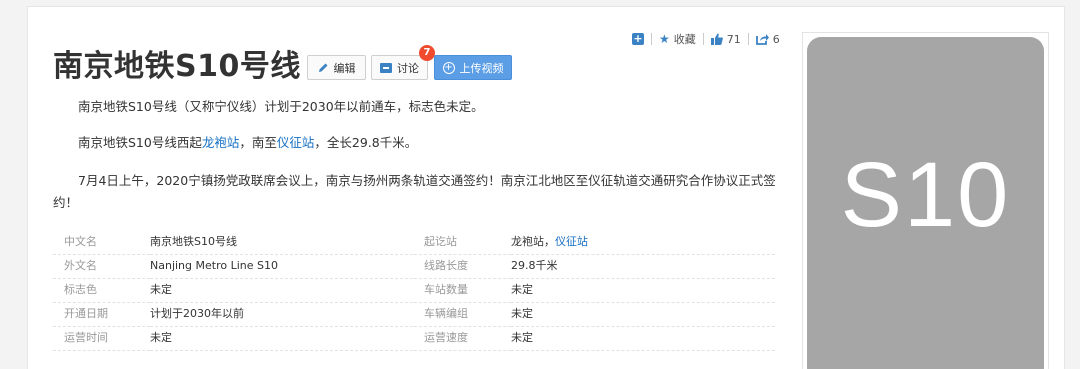  I want to click on thumbs-up-icon, so click(716, 39).